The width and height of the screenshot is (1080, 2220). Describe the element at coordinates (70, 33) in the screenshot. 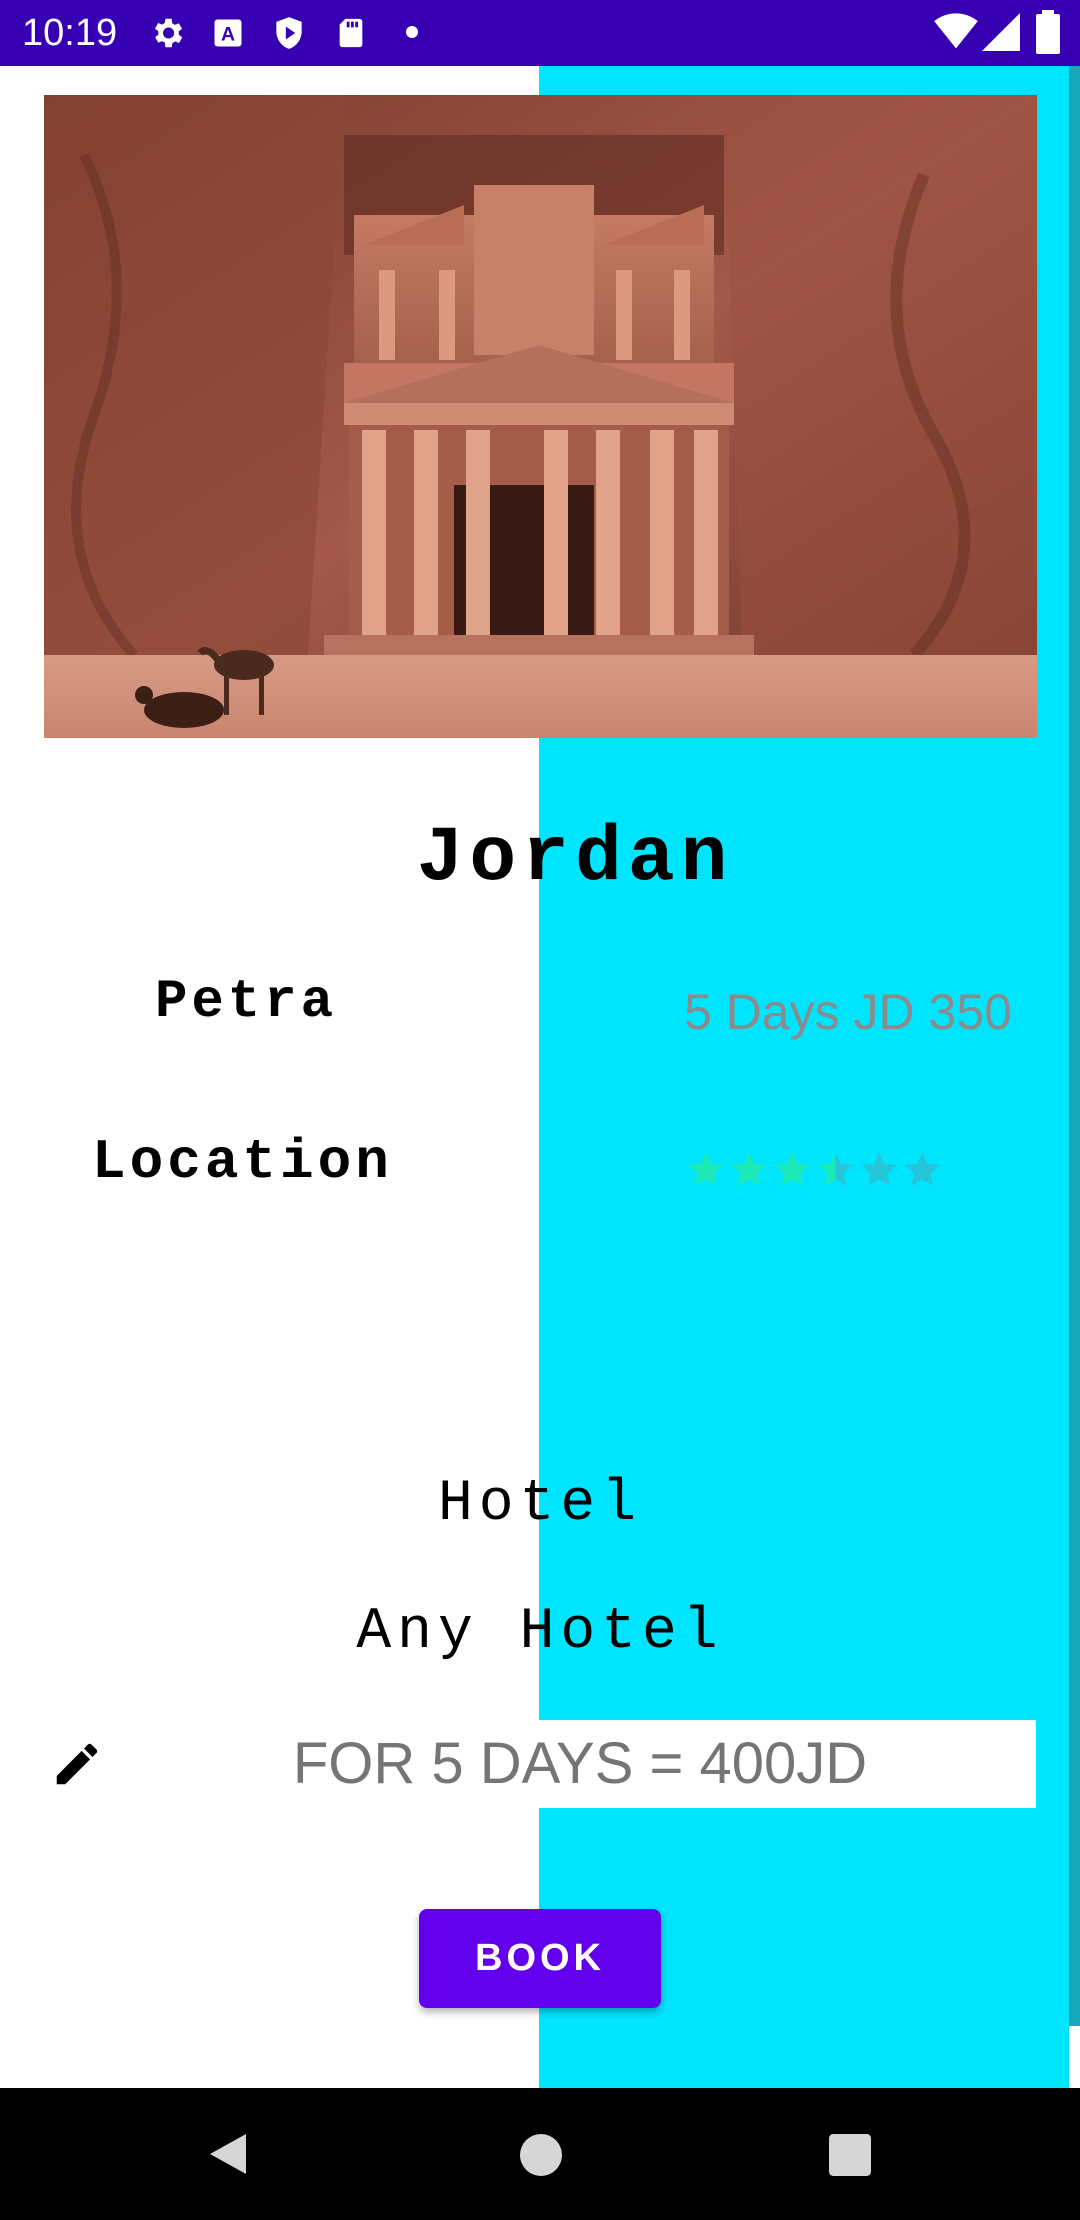

I see `status-time: 10:19` at that location.